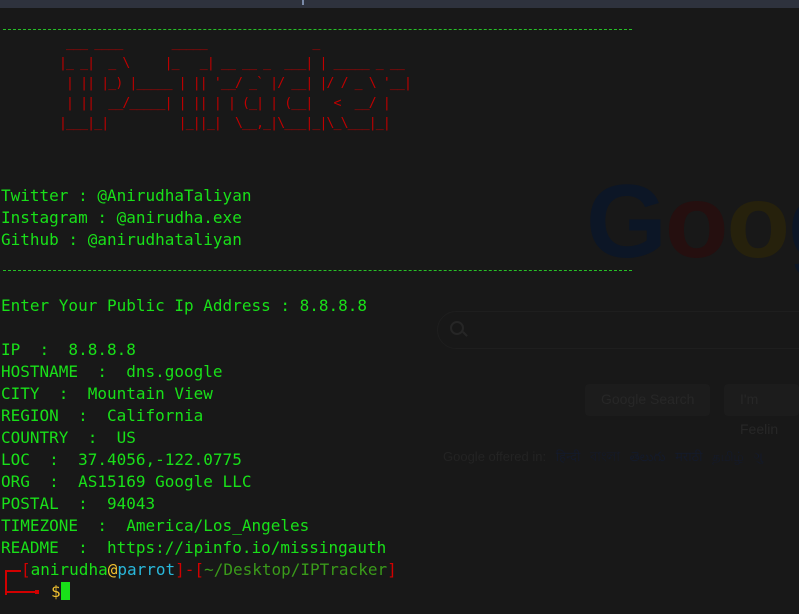 The image size is (799, 614). Describe the element at coordinates (399, 4) in the screenshot. I see `window-top-bar` at that location.